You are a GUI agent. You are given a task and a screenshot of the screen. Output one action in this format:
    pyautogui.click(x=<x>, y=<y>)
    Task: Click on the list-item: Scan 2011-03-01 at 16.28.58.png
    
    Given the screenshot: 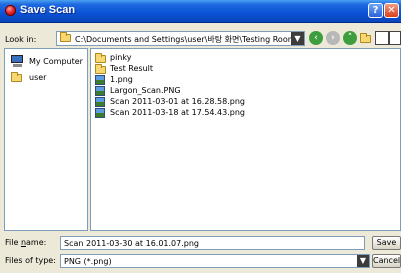 What is the action you would take?
    pyautogui.click(x=170, y=102)
    